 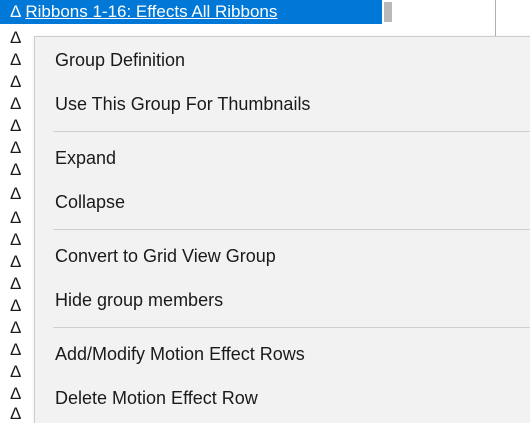 What do you see at coordinates (282, 202) in the screenshot?
I see `menu-item-collapse: Collapse` at bounding box center [282, 202].